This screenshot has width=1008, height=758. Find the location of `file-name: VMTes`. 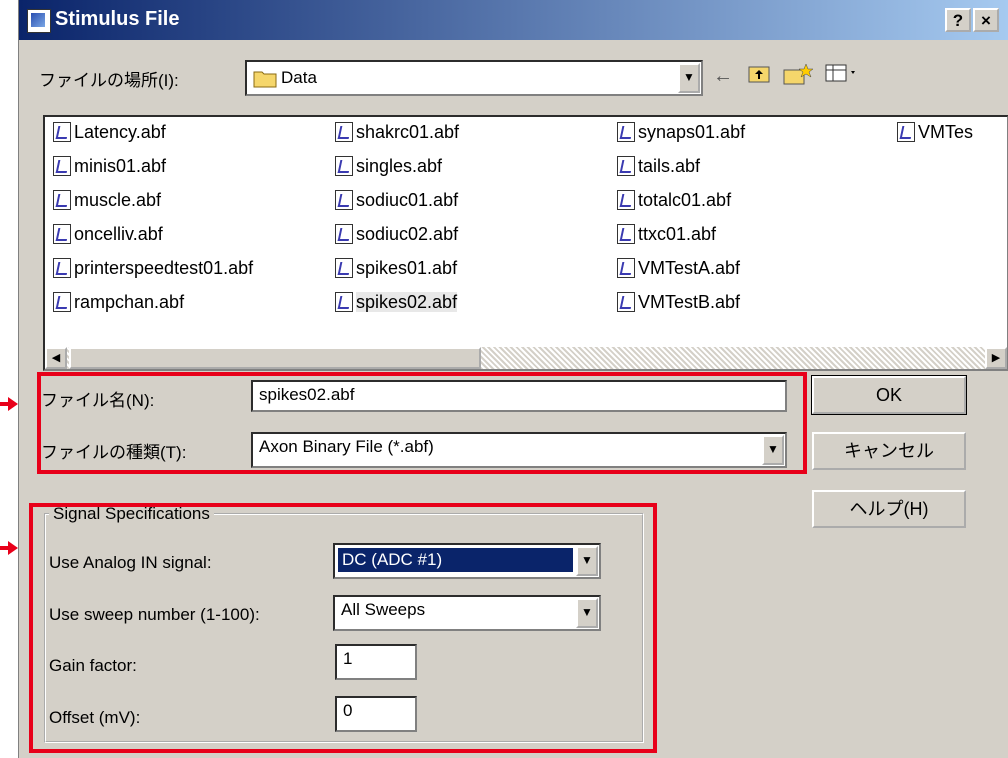

file-name: VMTes is located at coordinates (946, 132).